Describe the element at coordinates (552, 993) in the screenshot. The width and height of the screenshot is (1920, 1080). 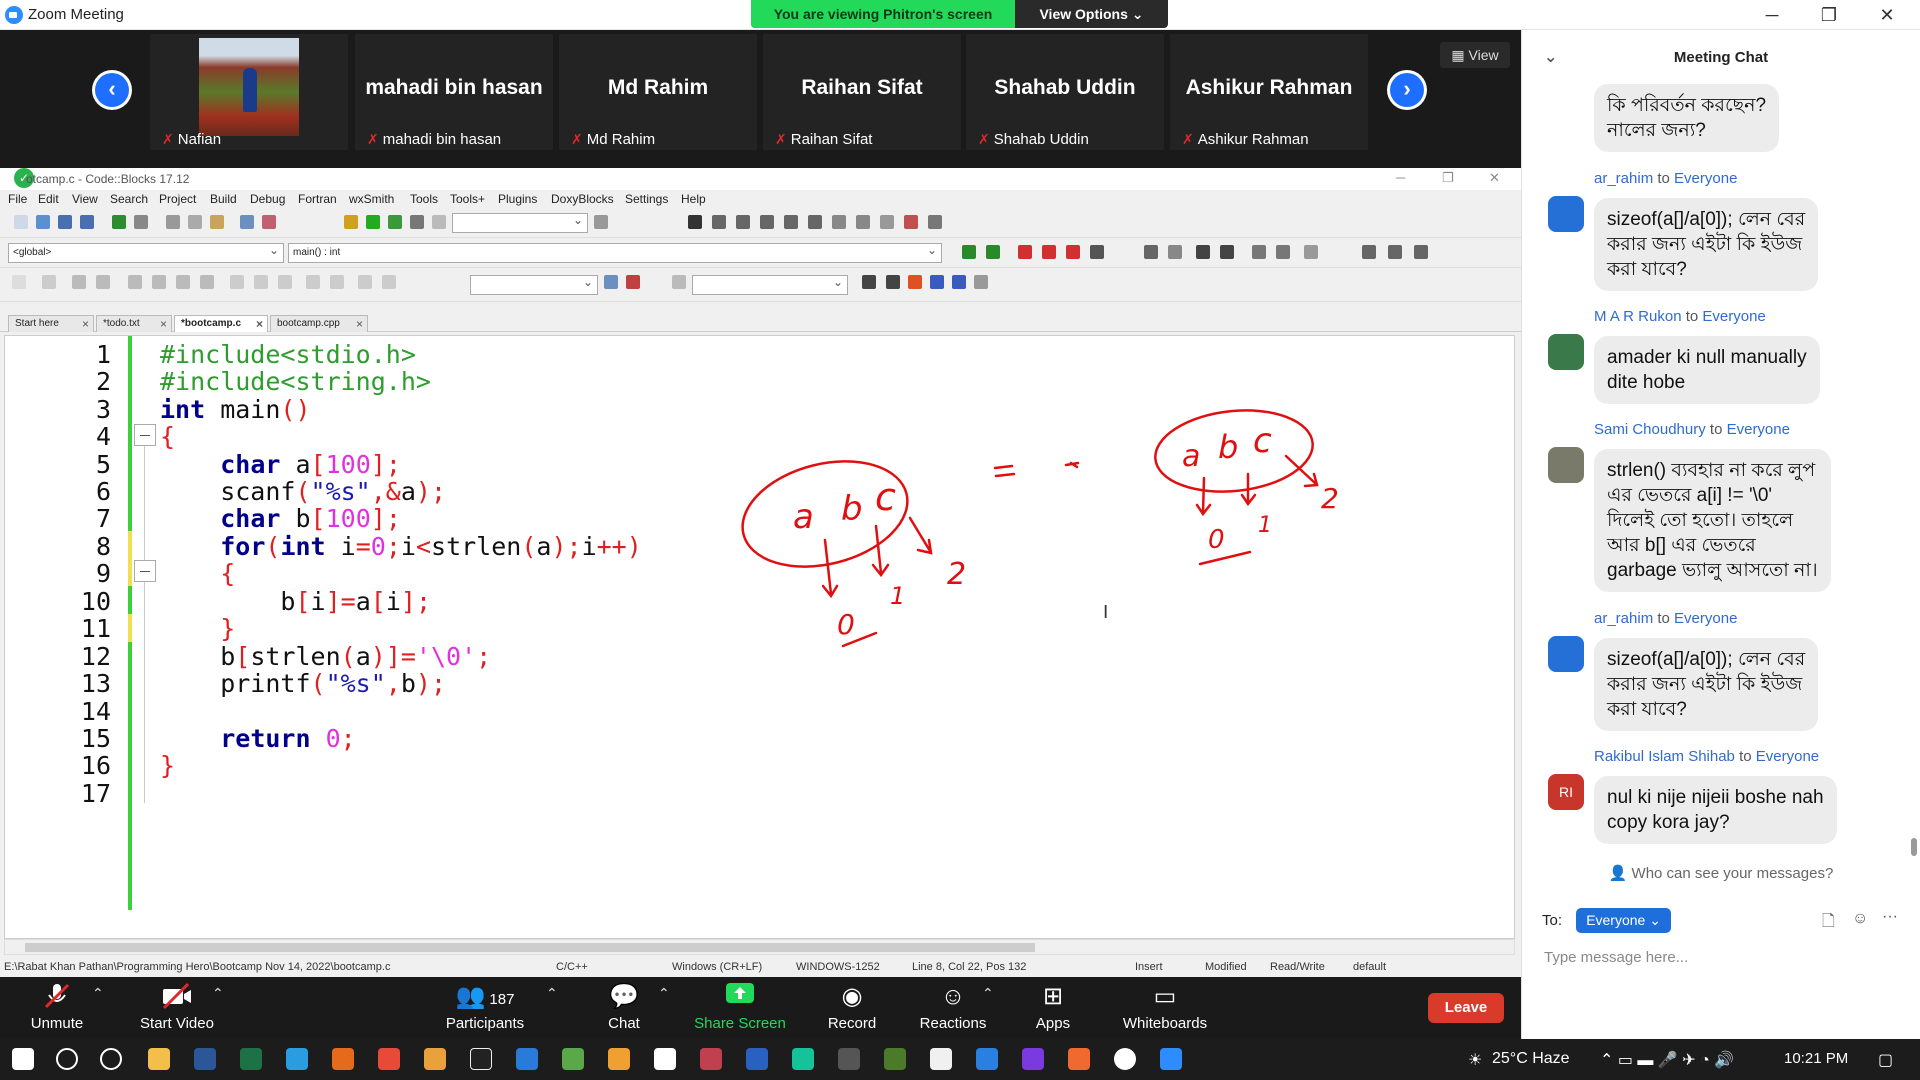
I see `participants-options-icon: ⌃` at that location.